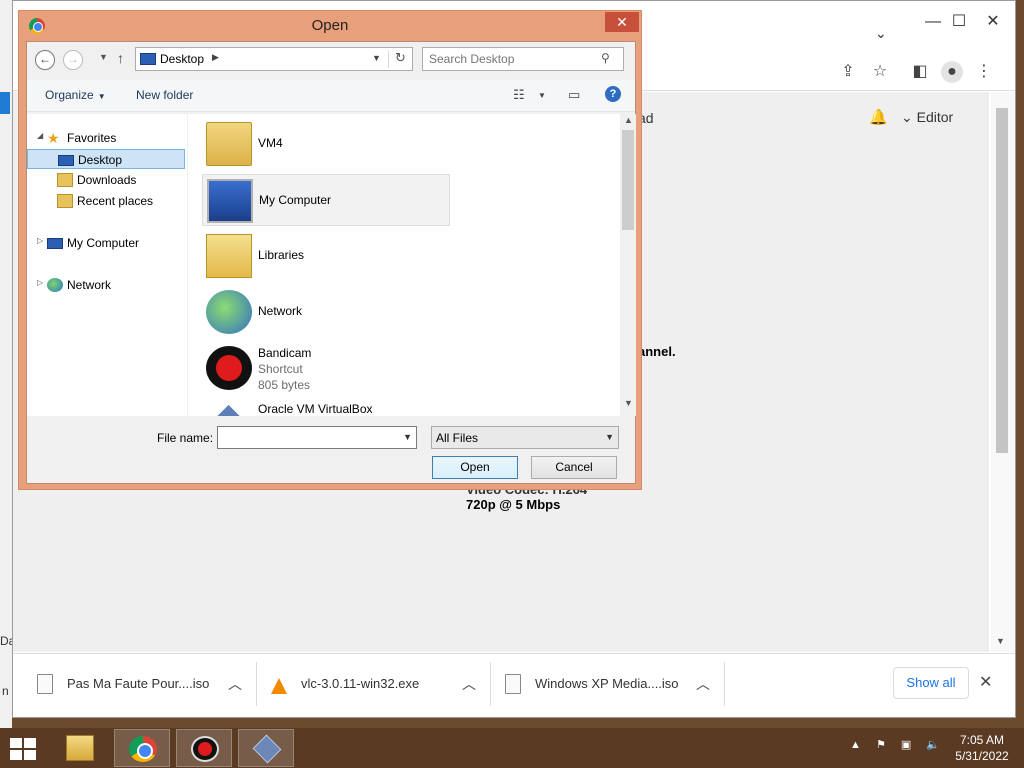 This screenshot has width=1024, height=768. I want to click on editor-menu: ⌄ Editor, so click(927, 117).